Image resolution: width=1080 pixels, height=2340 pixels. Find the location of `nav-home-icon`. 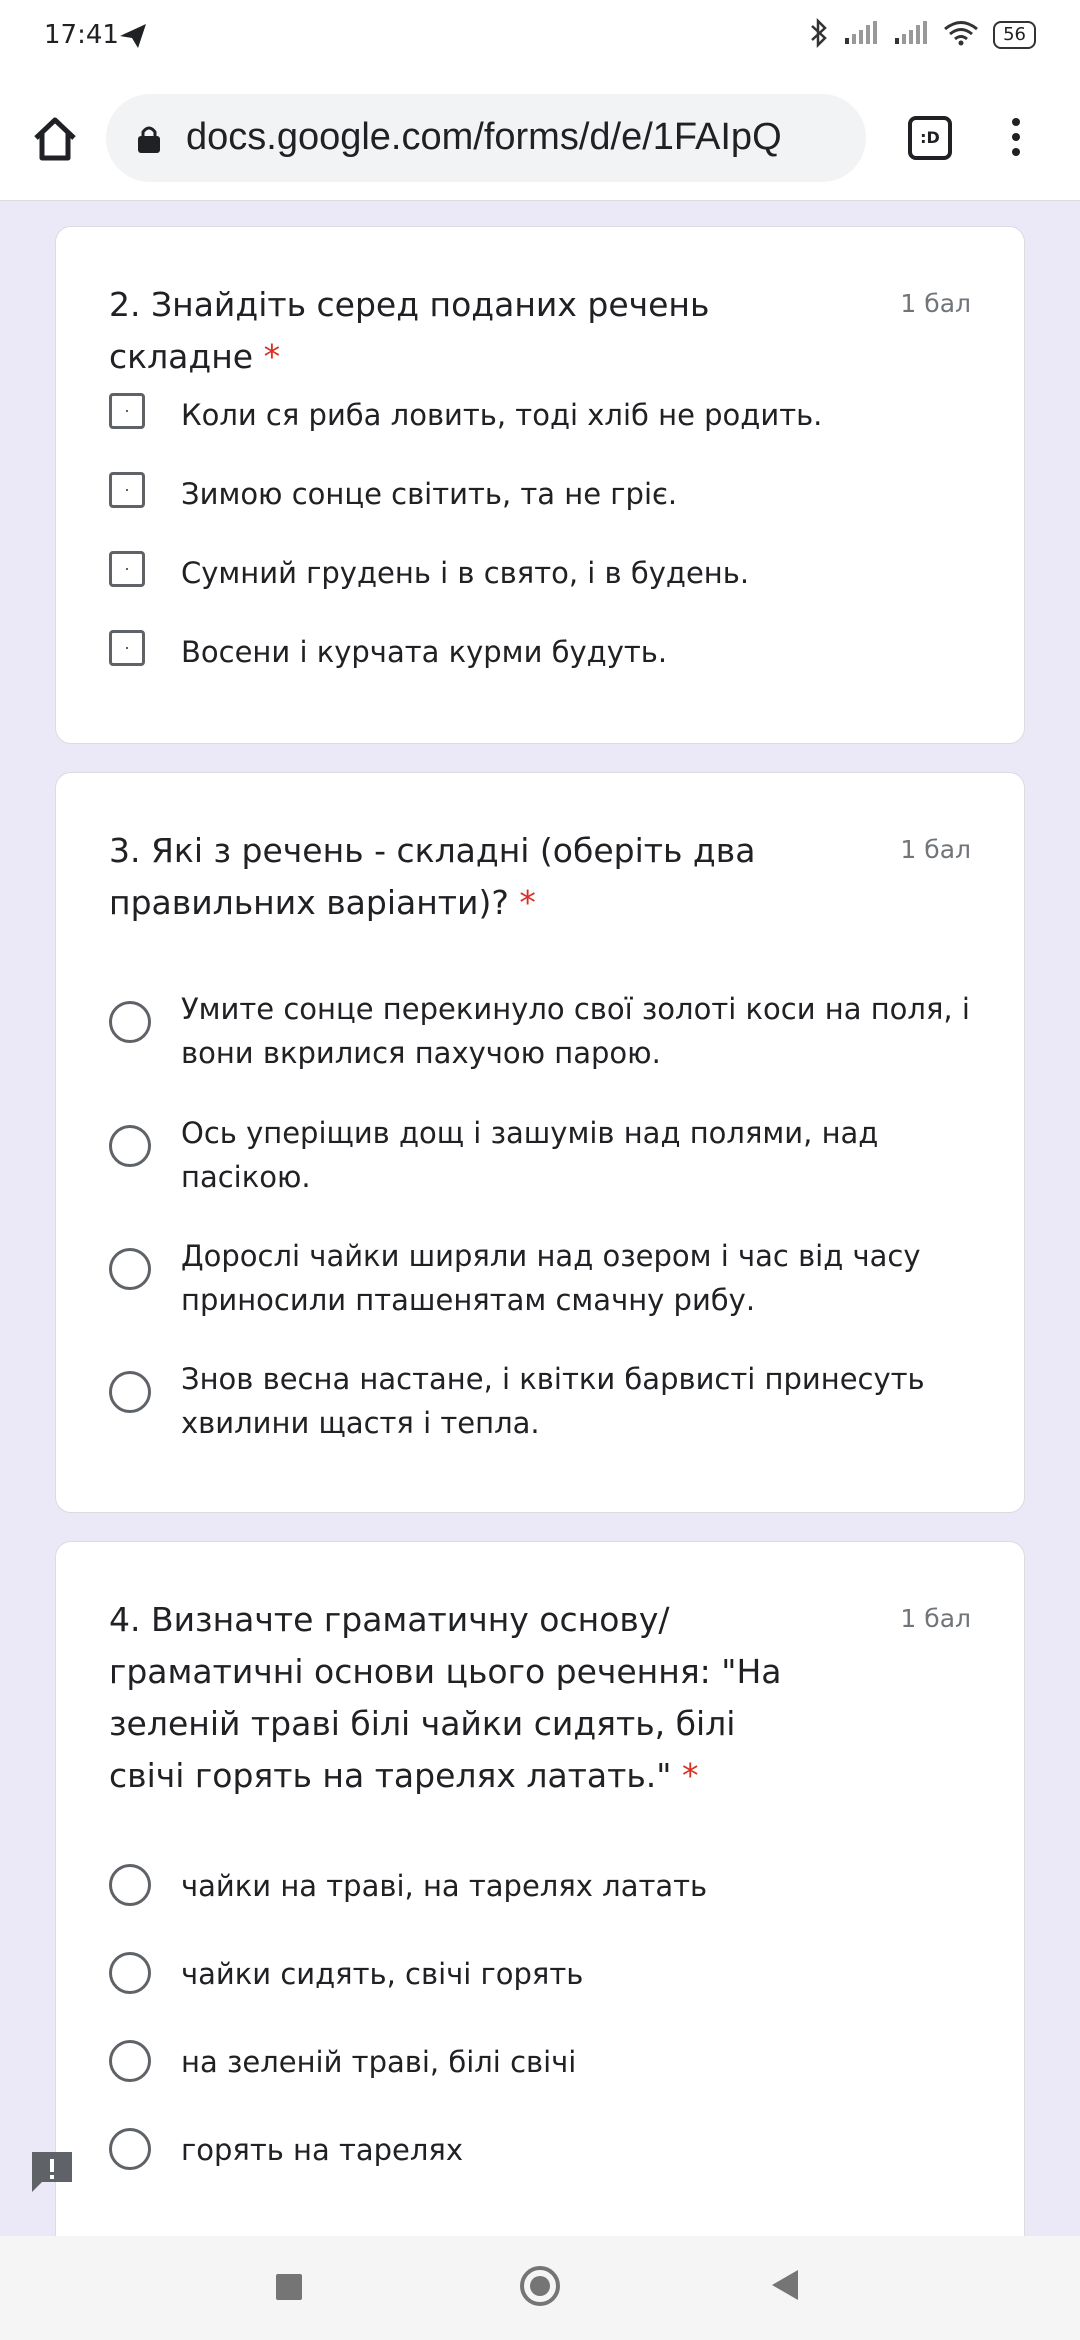

nav-home-icon is located at coordinates (540, 2286).